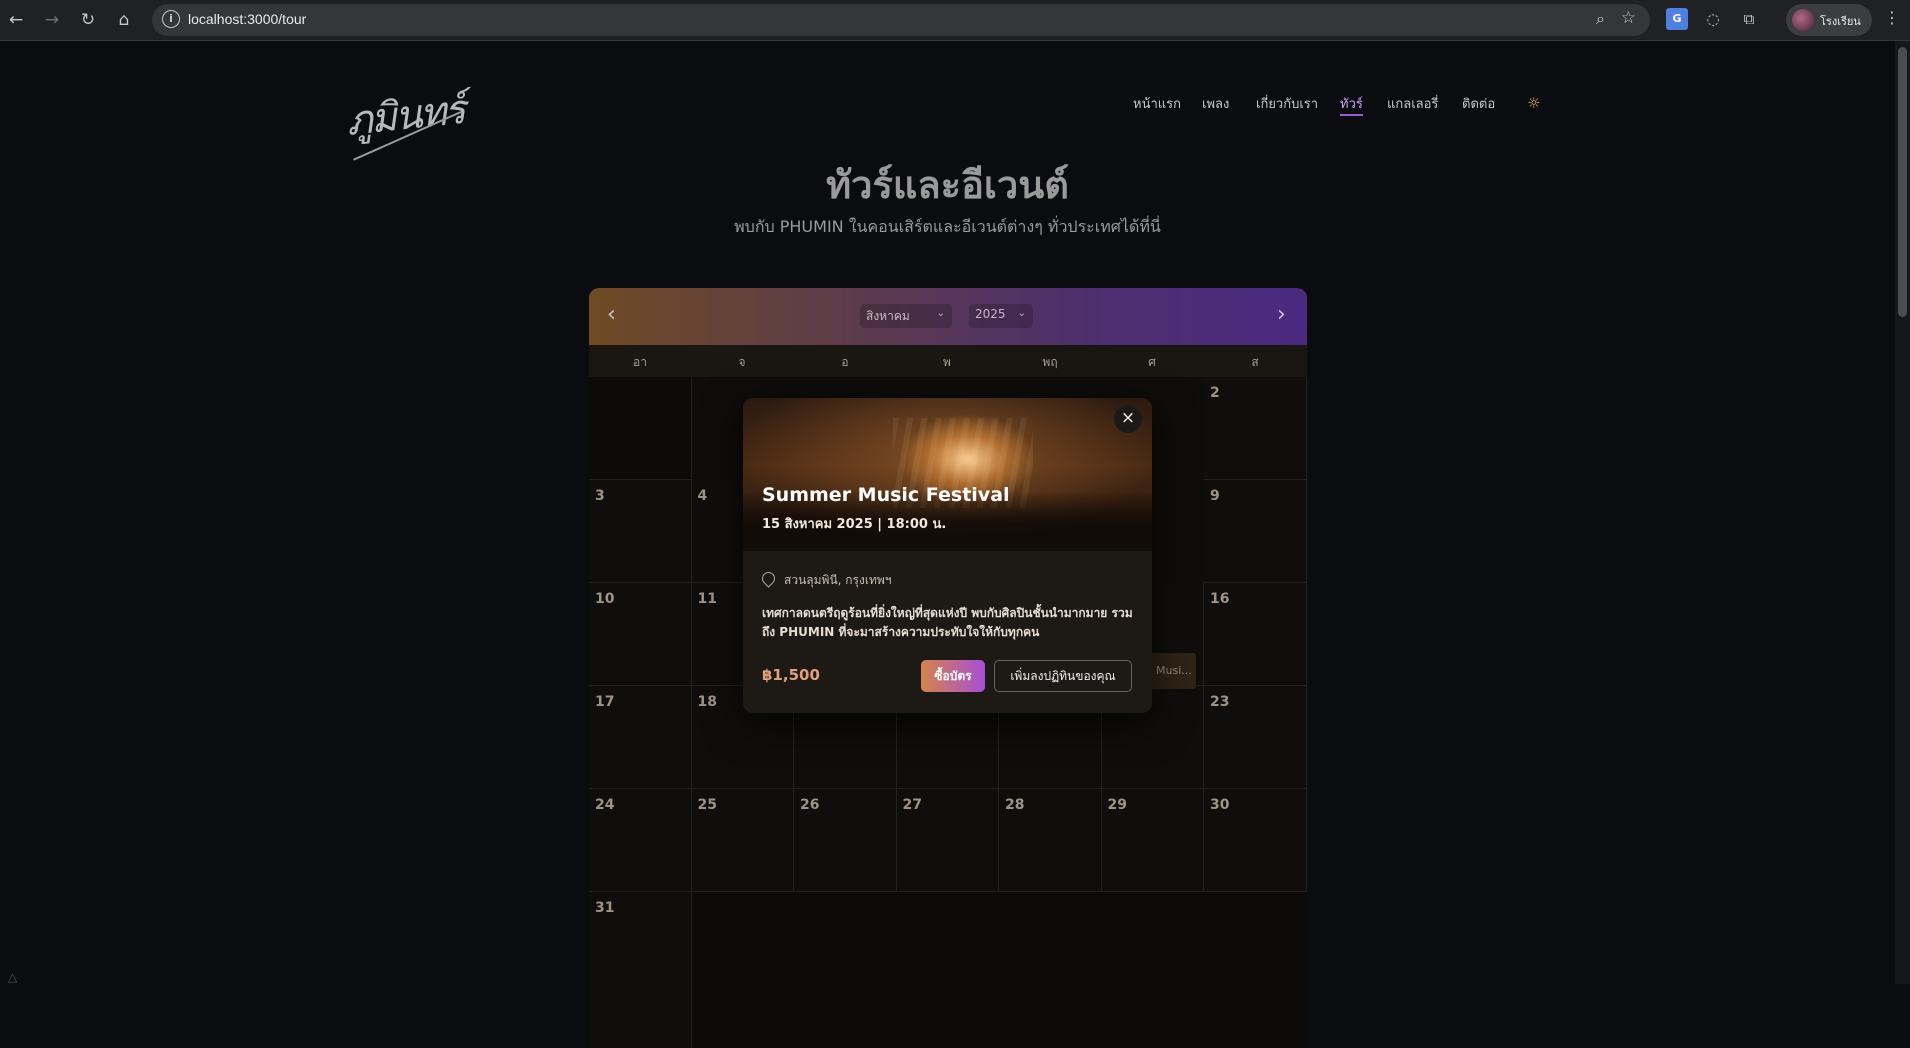  I want to click on year-select-value: 2025, so click(990, 314).